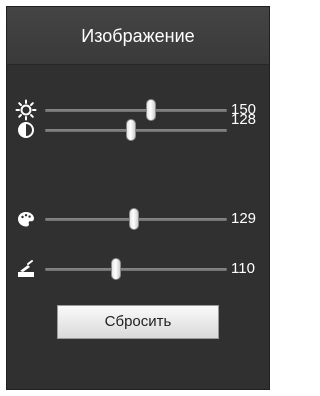  I want to click on sharpness-row: 110, so click(138, 270).